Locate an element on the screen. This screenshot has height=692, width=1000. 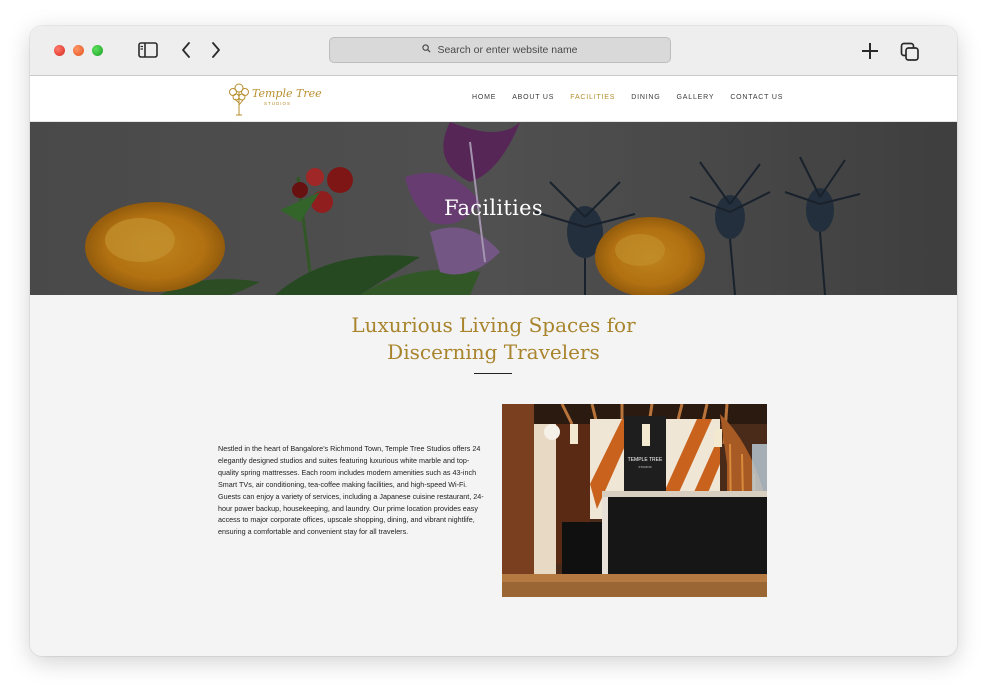
sign-line2: STUDIOS is located at coordinates (644, 467).